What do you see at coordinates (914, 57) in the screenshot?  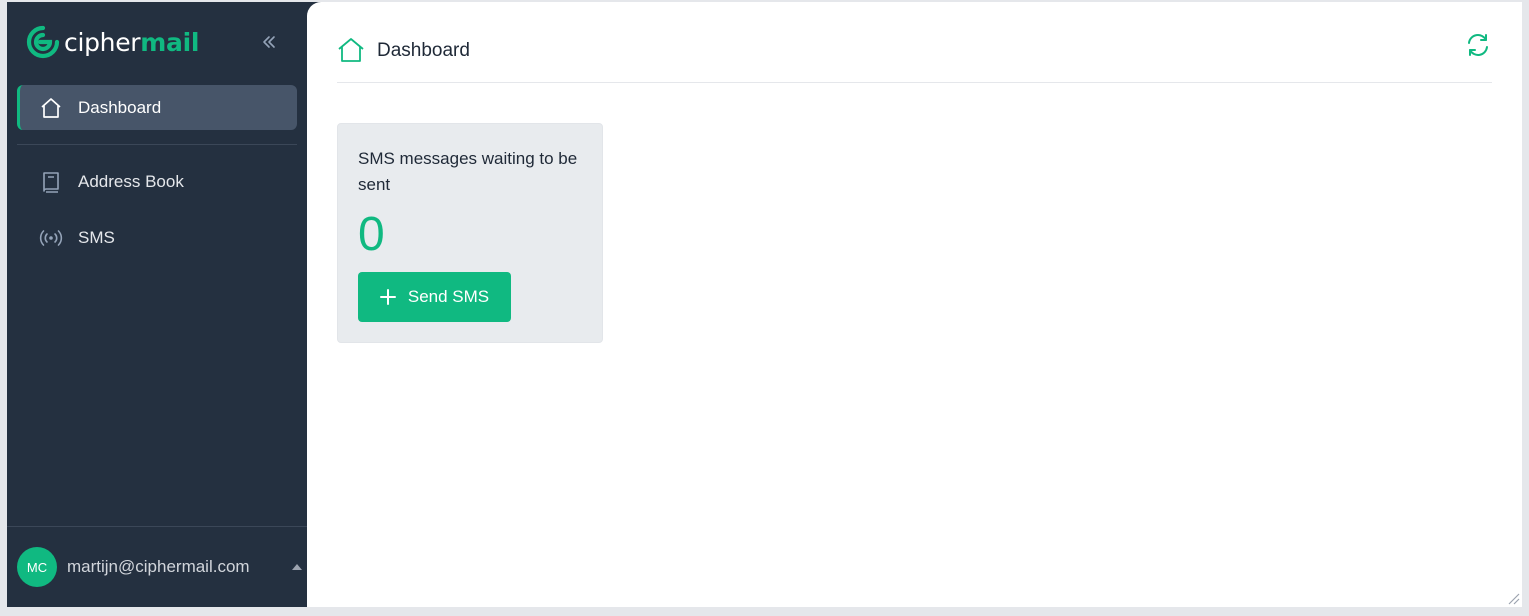 I see `page-header: Dashboard` at bounding box center [914, 57].